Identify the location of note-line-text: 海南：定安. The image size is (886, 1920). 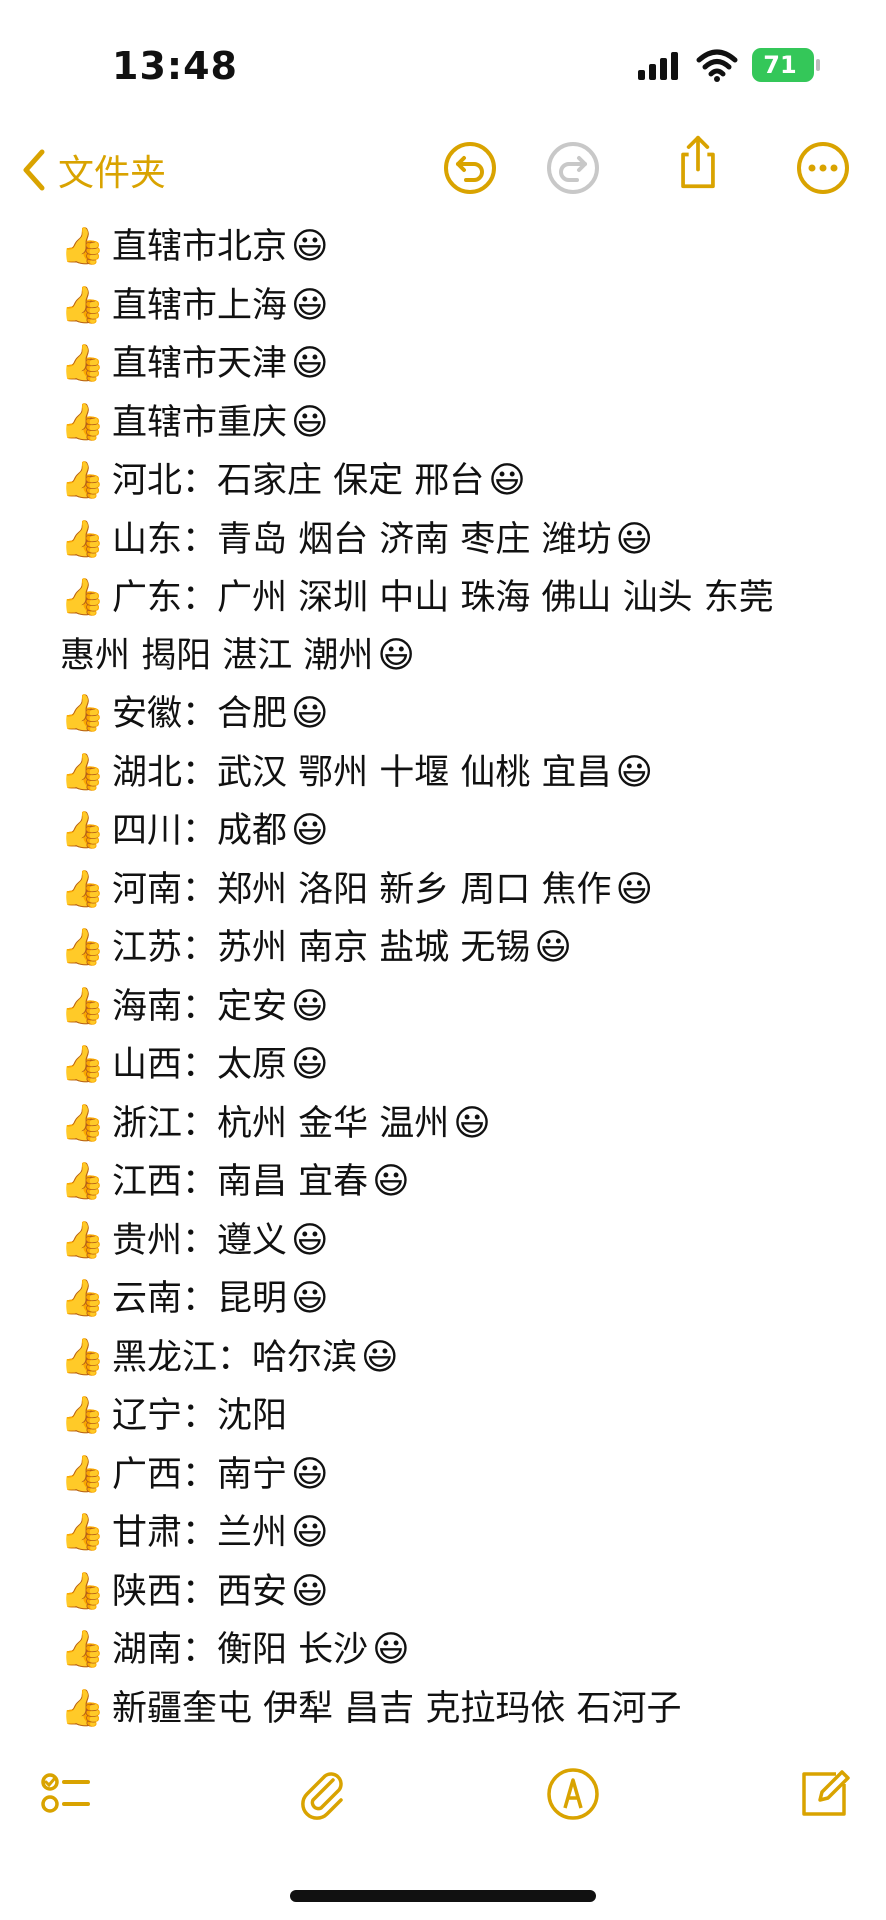
(200, 1006).